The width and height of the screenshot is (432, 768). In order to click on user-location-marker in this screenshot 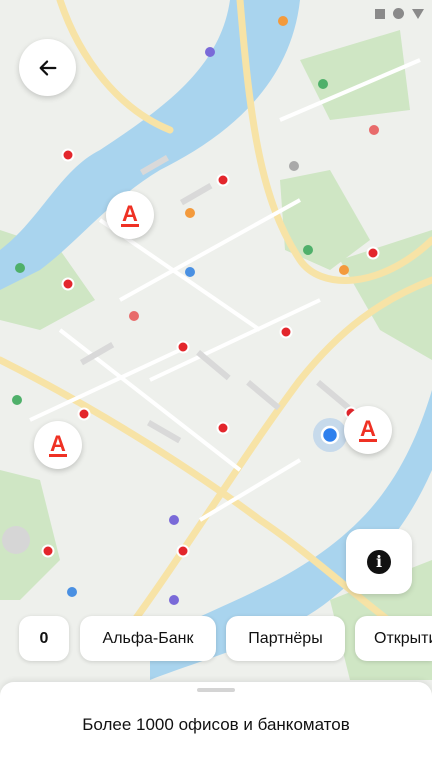, I will do `click(330, 435)`.